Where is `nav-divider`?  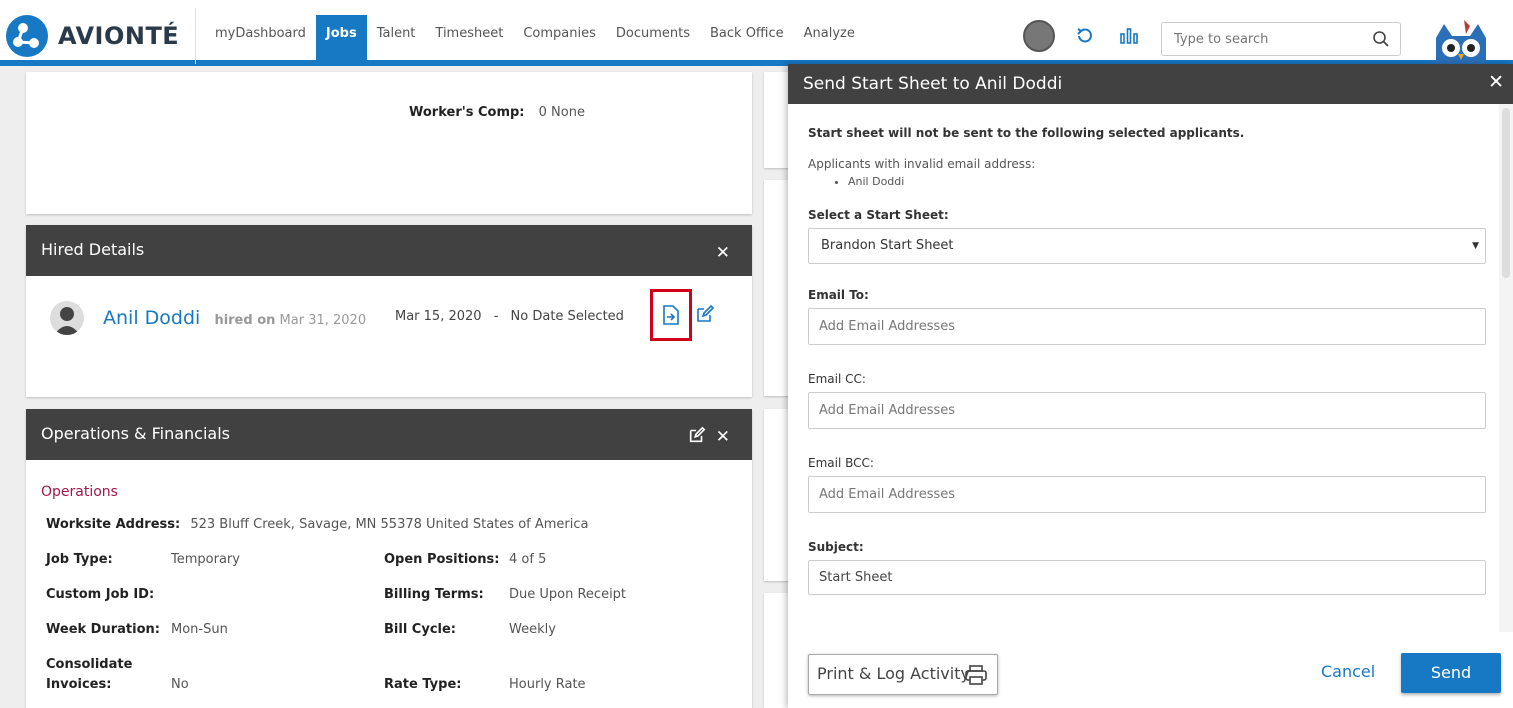 nav-divider is located at coordinates (195, 36).